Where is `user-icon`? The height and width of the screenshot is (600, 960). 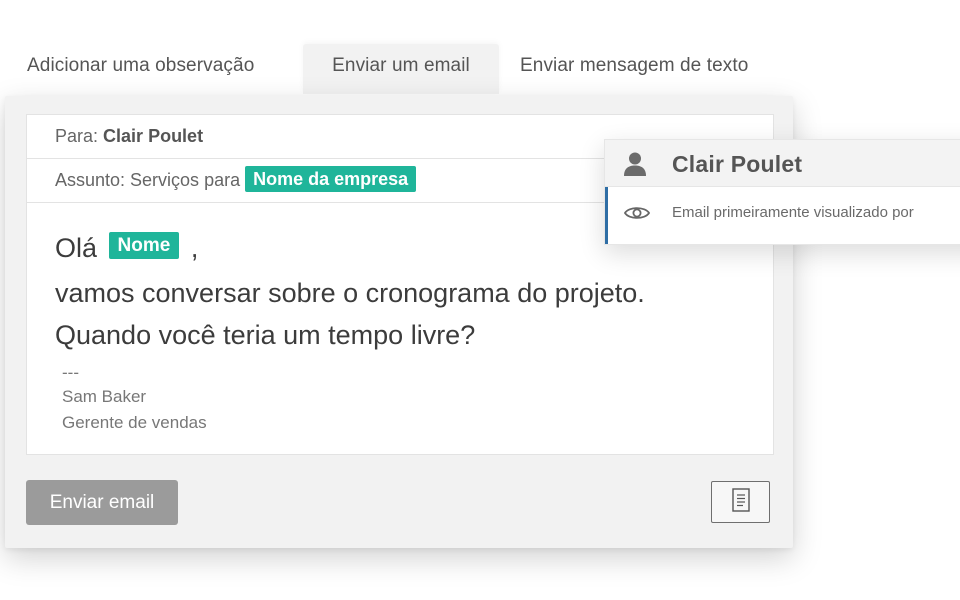
user-icon is located at coordinates (635, 166).